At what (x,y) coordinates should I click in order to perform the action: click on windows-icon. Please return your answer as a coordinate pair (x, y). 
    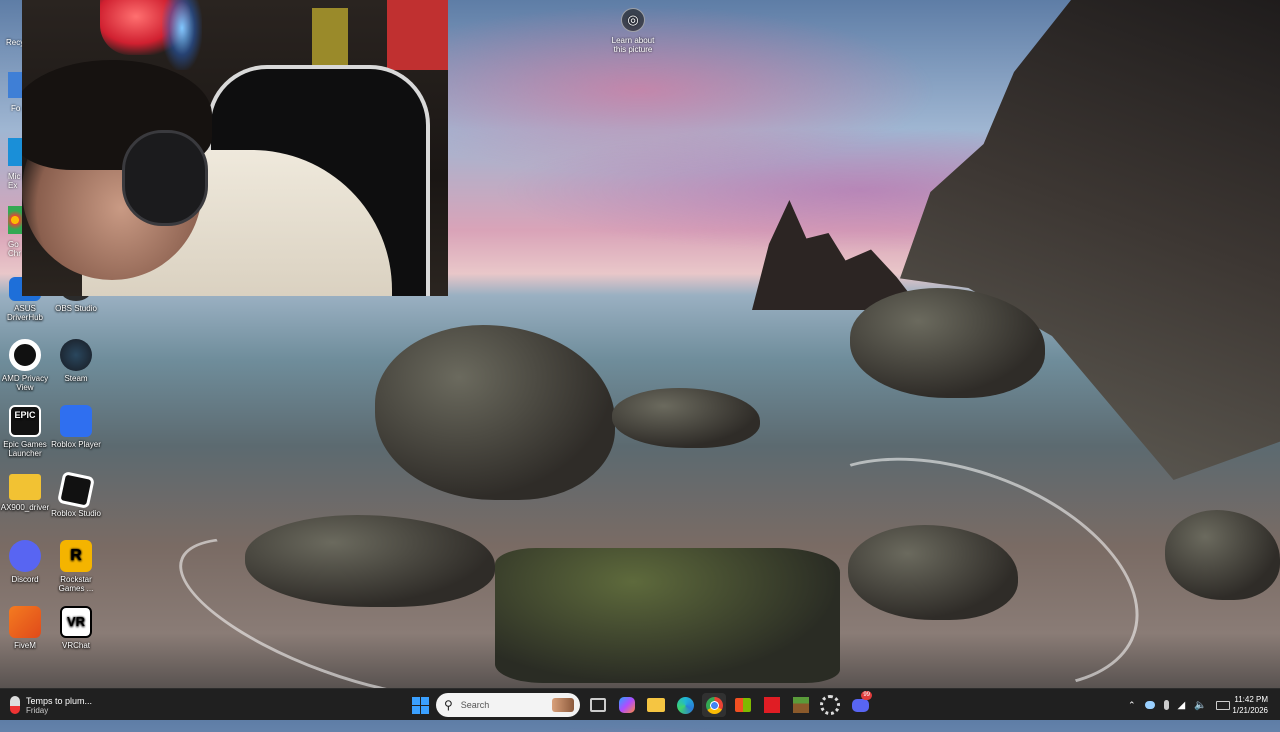
    Looking at the image, I should click on (420, 705).